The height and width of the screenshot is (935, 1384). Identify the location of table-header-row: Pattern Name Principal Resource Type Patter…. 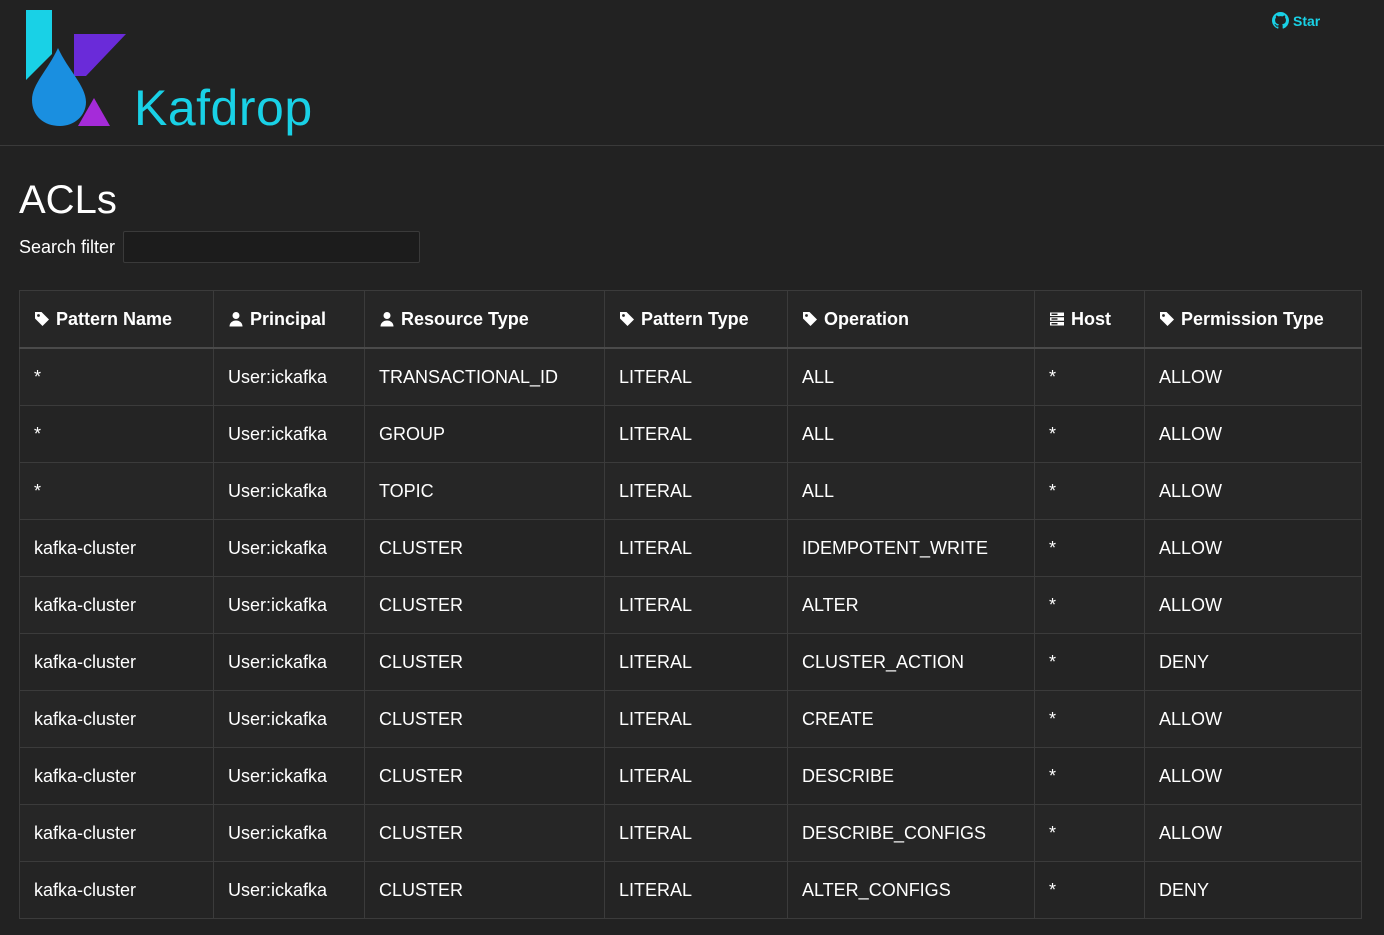
(690, 319).